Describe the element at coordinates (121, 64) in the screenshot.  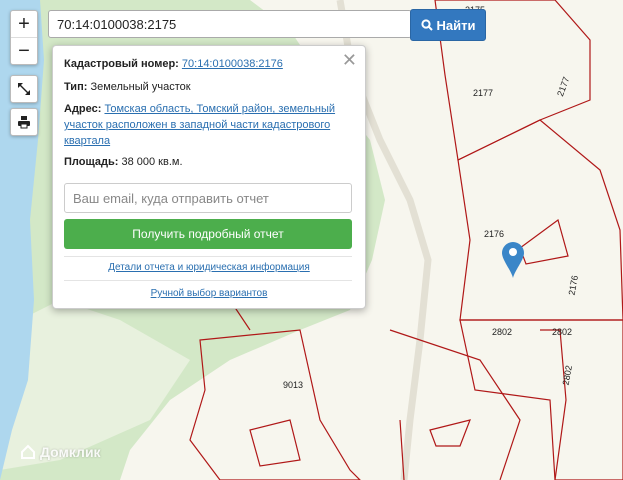
I see `cadastral-label: Кадастровый номер:` at that location.